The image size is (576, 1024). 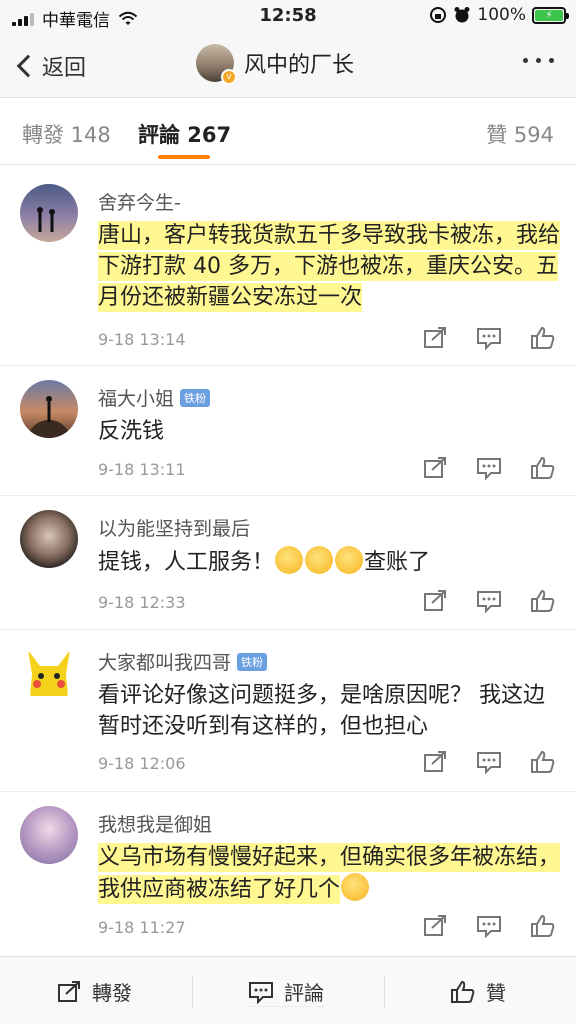 I want to click on battery-icon: ⚡, so click(x=550, y=15).